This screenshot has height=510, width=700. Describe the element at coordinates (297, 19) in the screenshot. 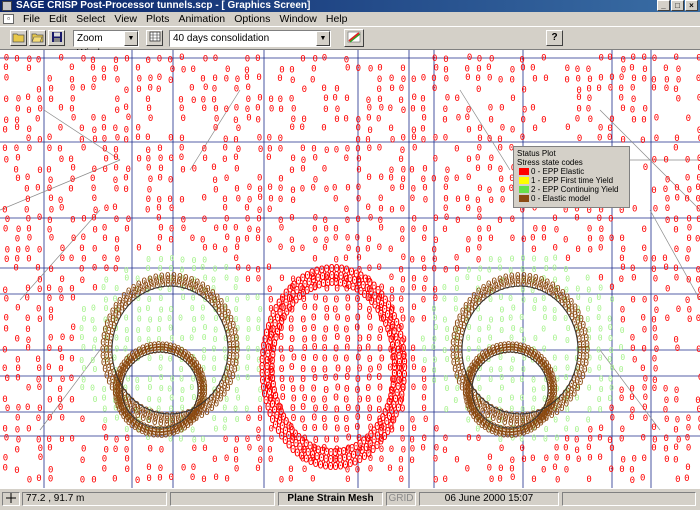

I see `menu-window: Window` at that location.